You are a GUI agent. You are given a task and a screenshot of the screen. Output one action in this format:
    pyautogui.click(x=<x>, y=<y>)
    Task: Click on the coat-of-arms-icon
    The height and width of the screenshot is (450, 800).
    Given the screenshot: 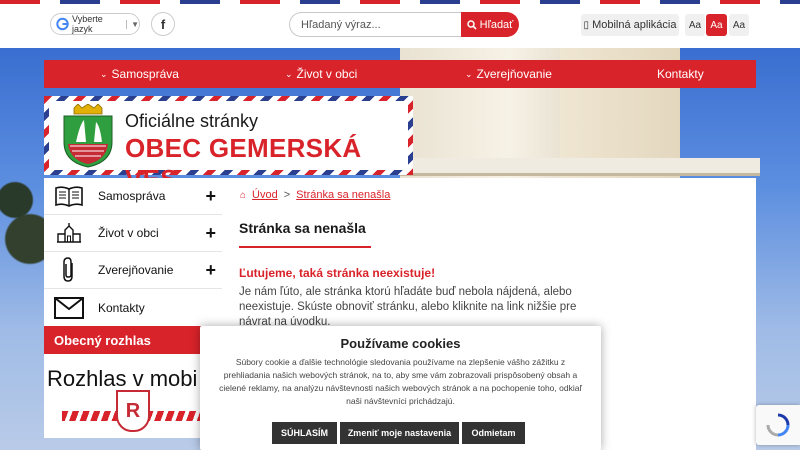 What is the action you would take?
    pyautogui.click(x=88, y=136)
    